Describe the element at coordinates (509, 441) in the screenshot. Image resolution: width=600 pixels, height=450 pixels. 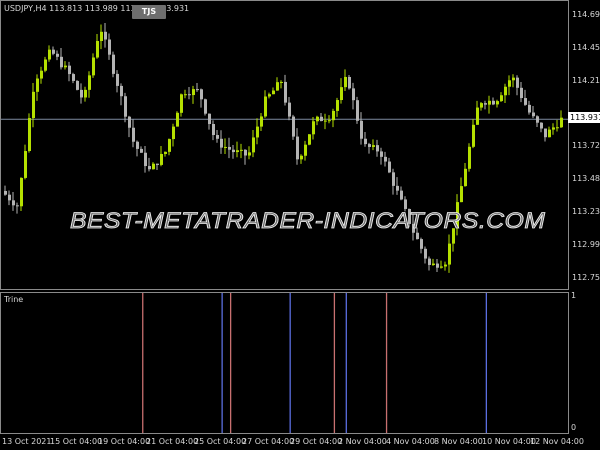
I see `time-tick-label: 10 Nov 04:00` at that location.